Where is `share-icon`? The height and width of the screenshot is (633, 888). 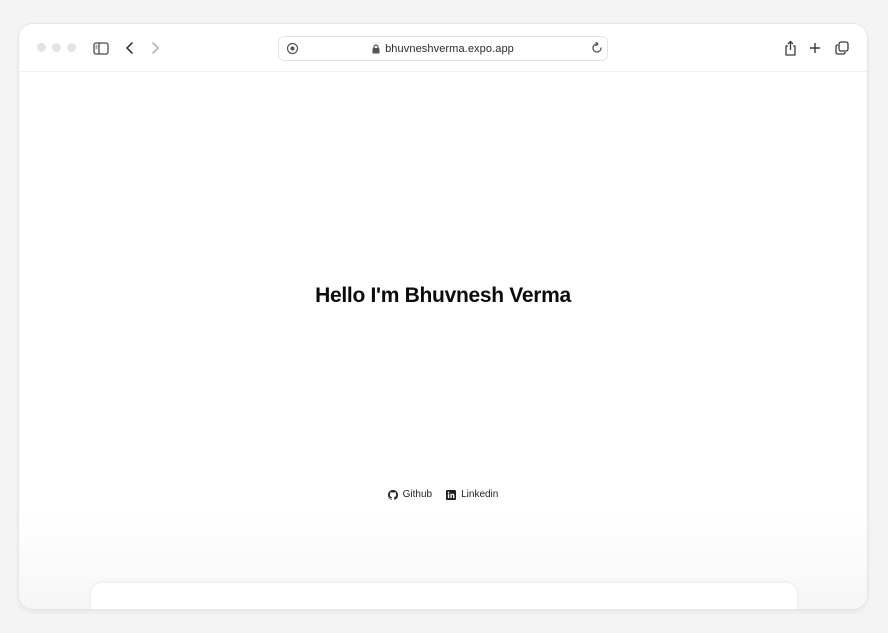
share-icon is located at coordinates (790, 48).